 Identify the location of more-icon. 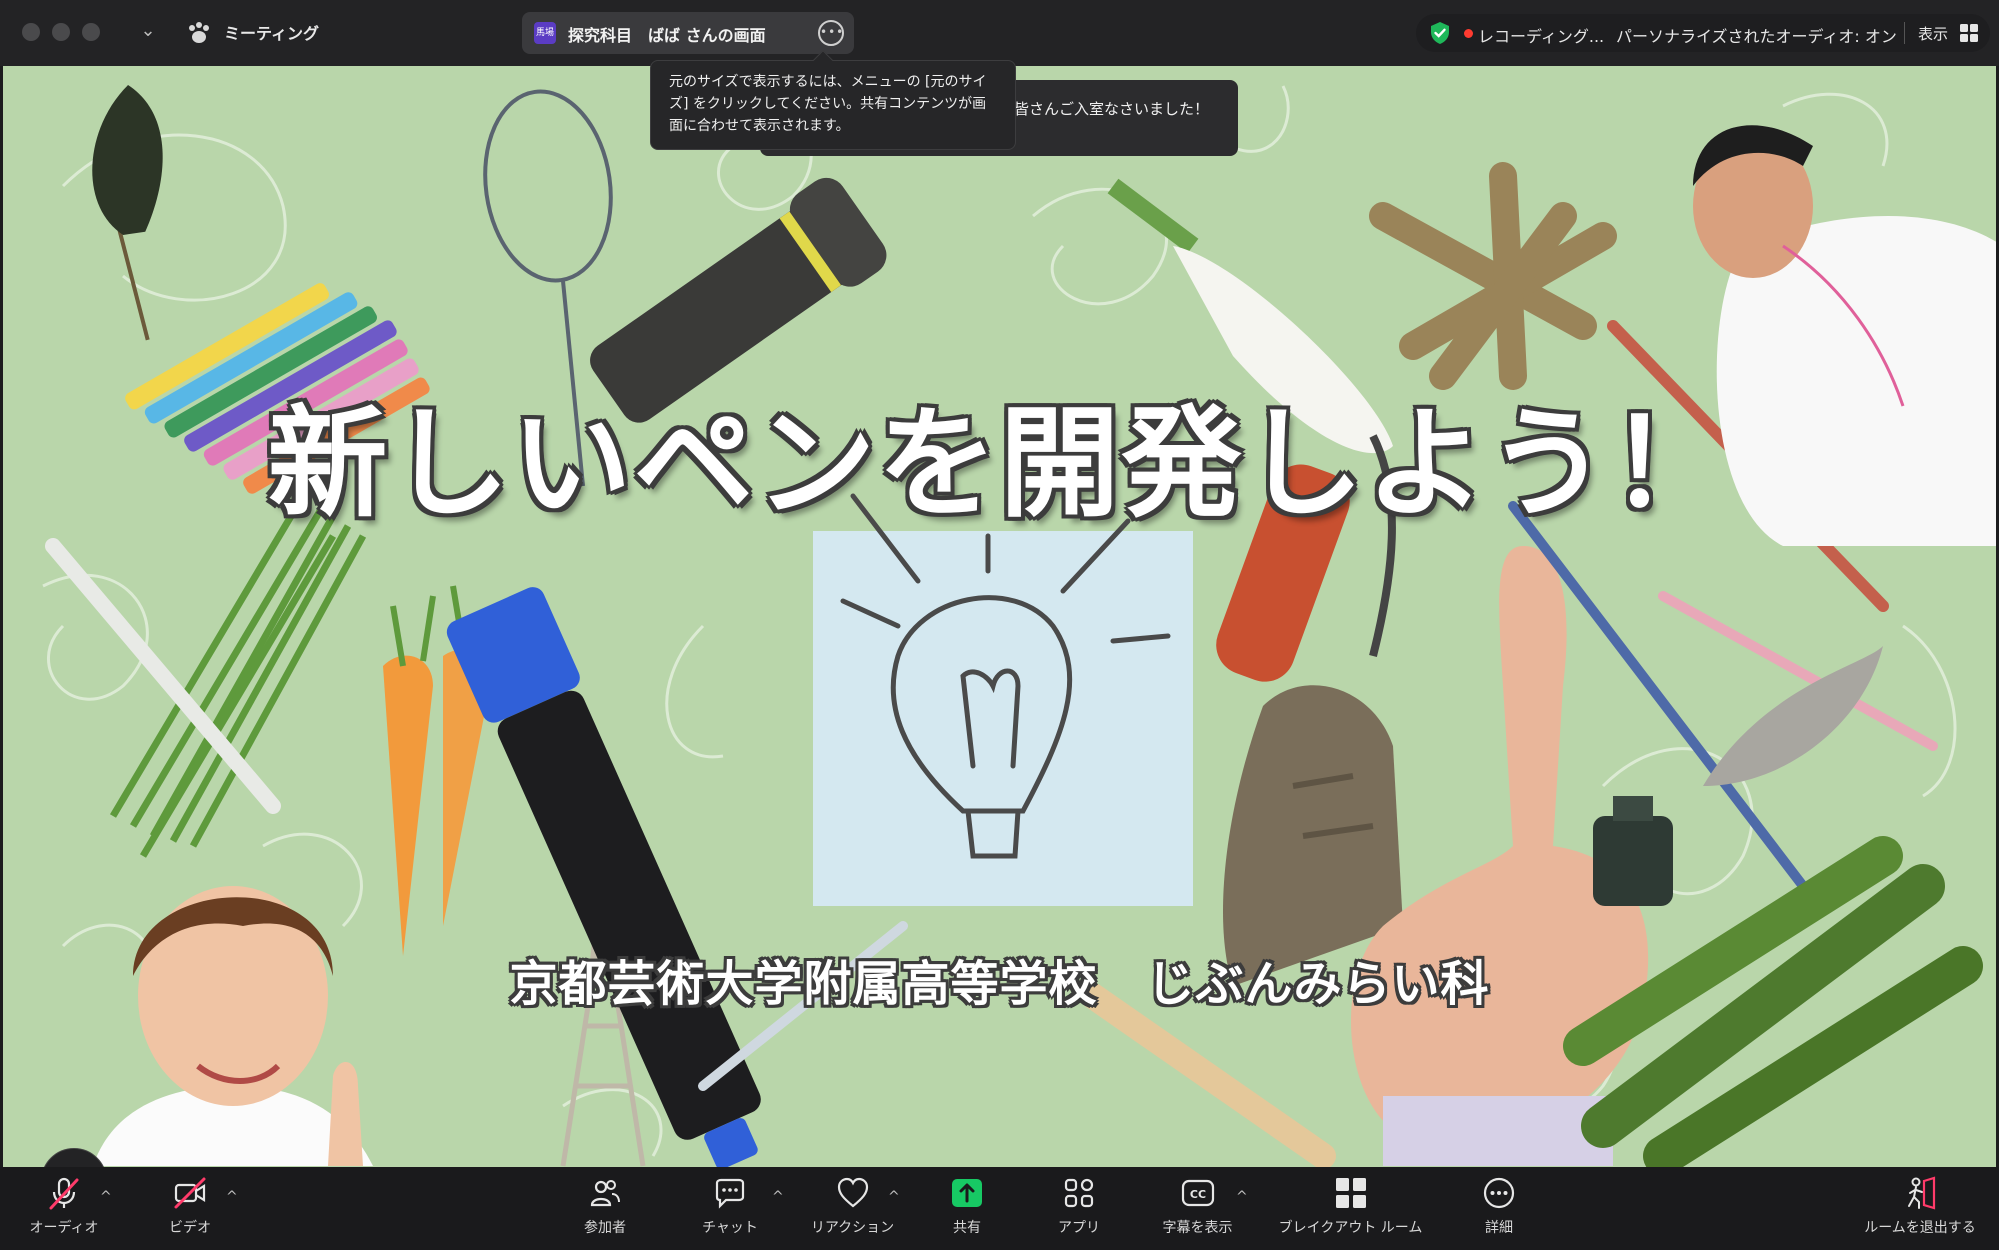
(1499, 1193).